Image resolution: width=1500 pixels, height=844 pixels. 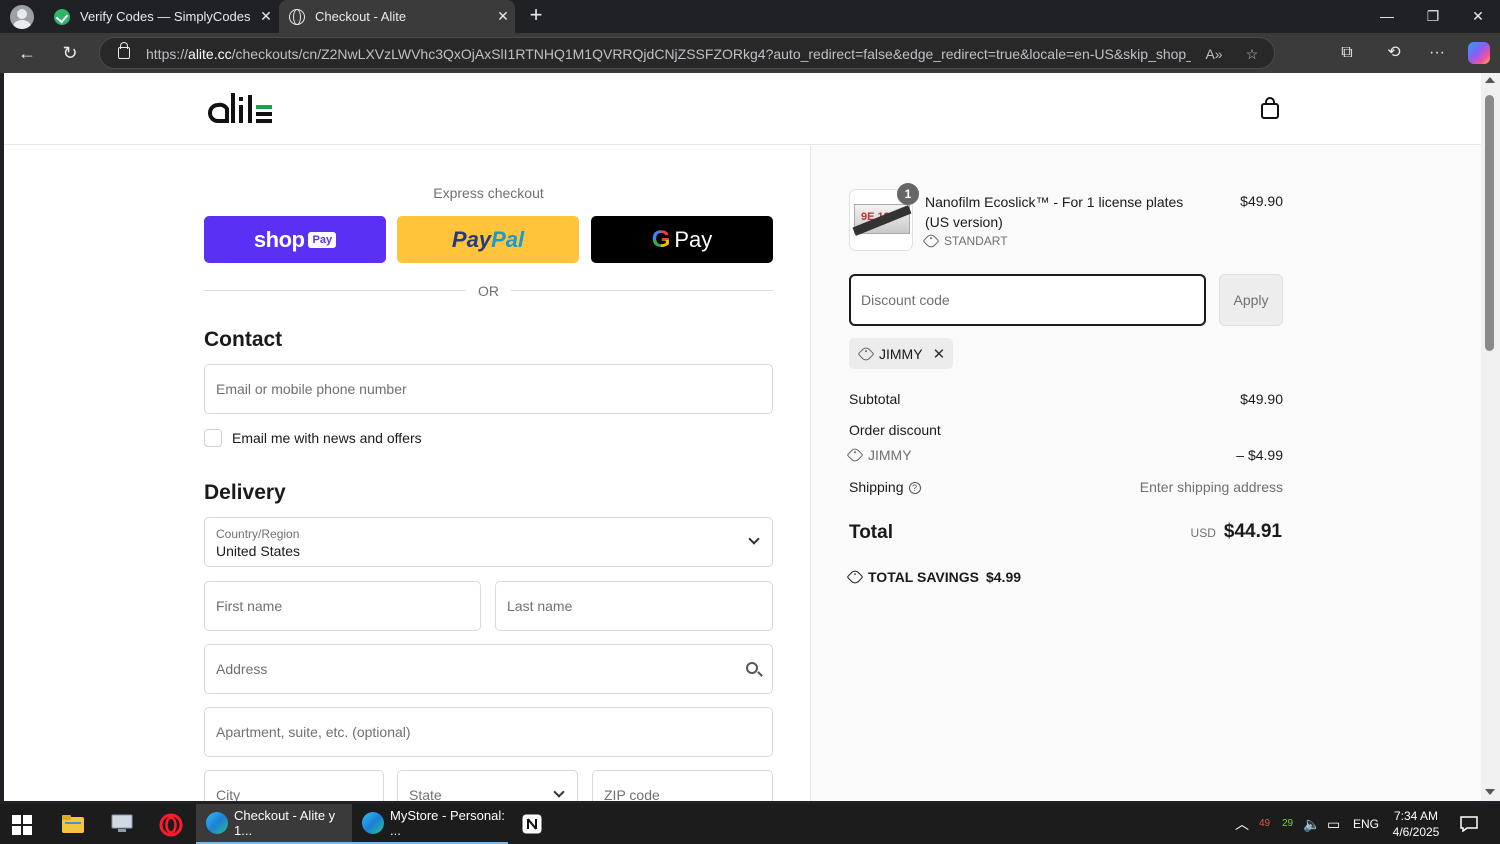 What do you see at coordinates (243, 339) in the screenshot?
I see `contact-heading: Contact` at bounding box center [243, 339].